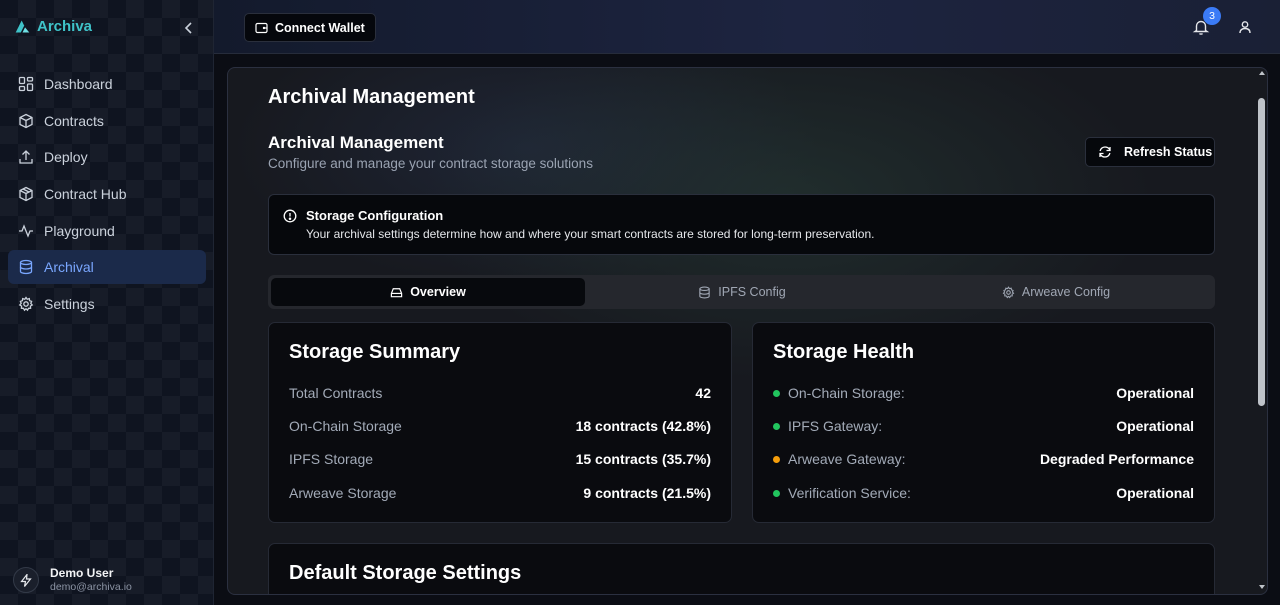 Image resolution: width=1280 pixels, height=605 pixels. What do you see at coordinates (82, 573) in the screenshot?
I see `user-name: Demo User` at bounding box center [82, 573].